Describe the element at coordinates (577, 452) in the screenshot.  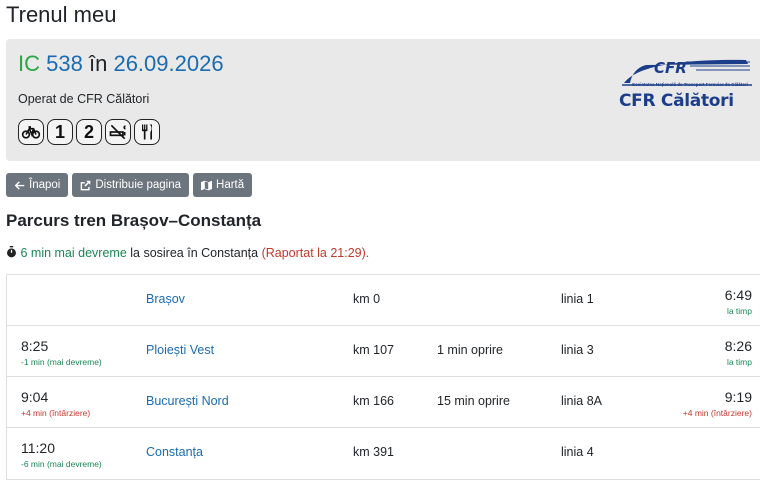
I see `station-platform: linia 4` at that location.